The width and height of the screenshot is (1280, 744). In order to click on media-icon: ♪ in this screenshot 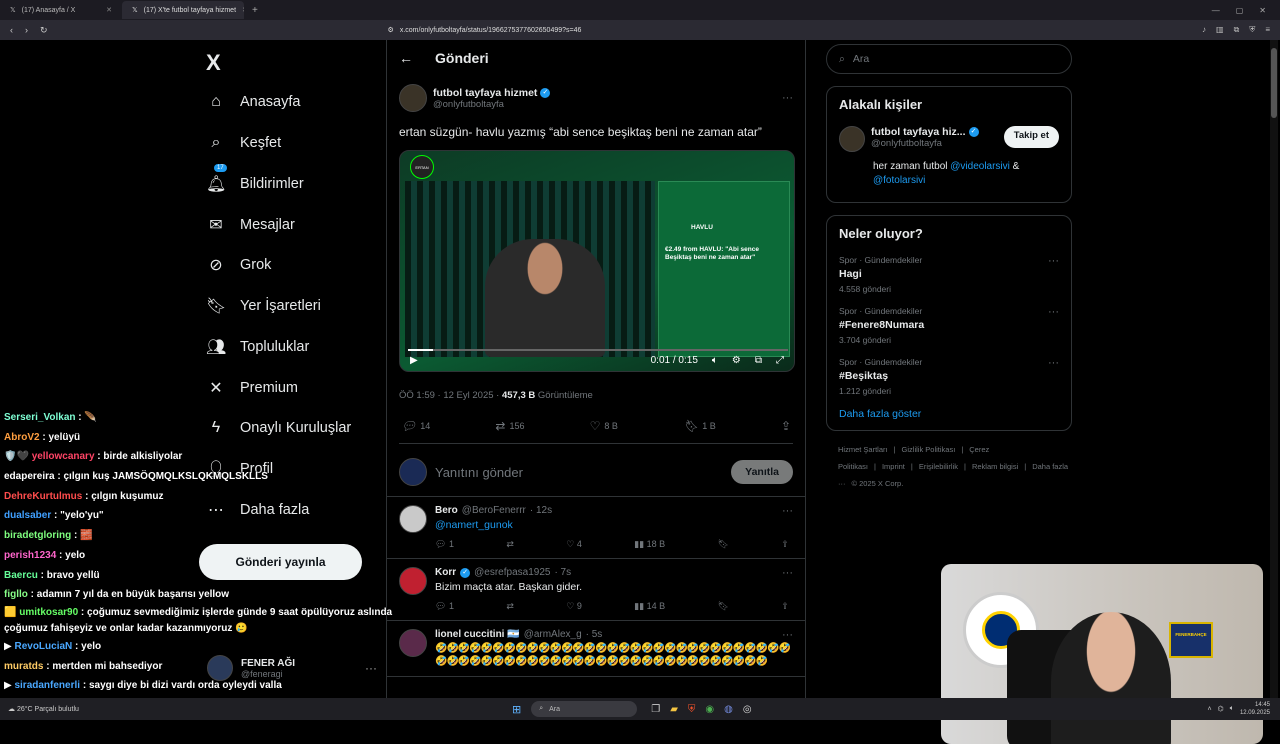, I will do `click(1204, 30)`.